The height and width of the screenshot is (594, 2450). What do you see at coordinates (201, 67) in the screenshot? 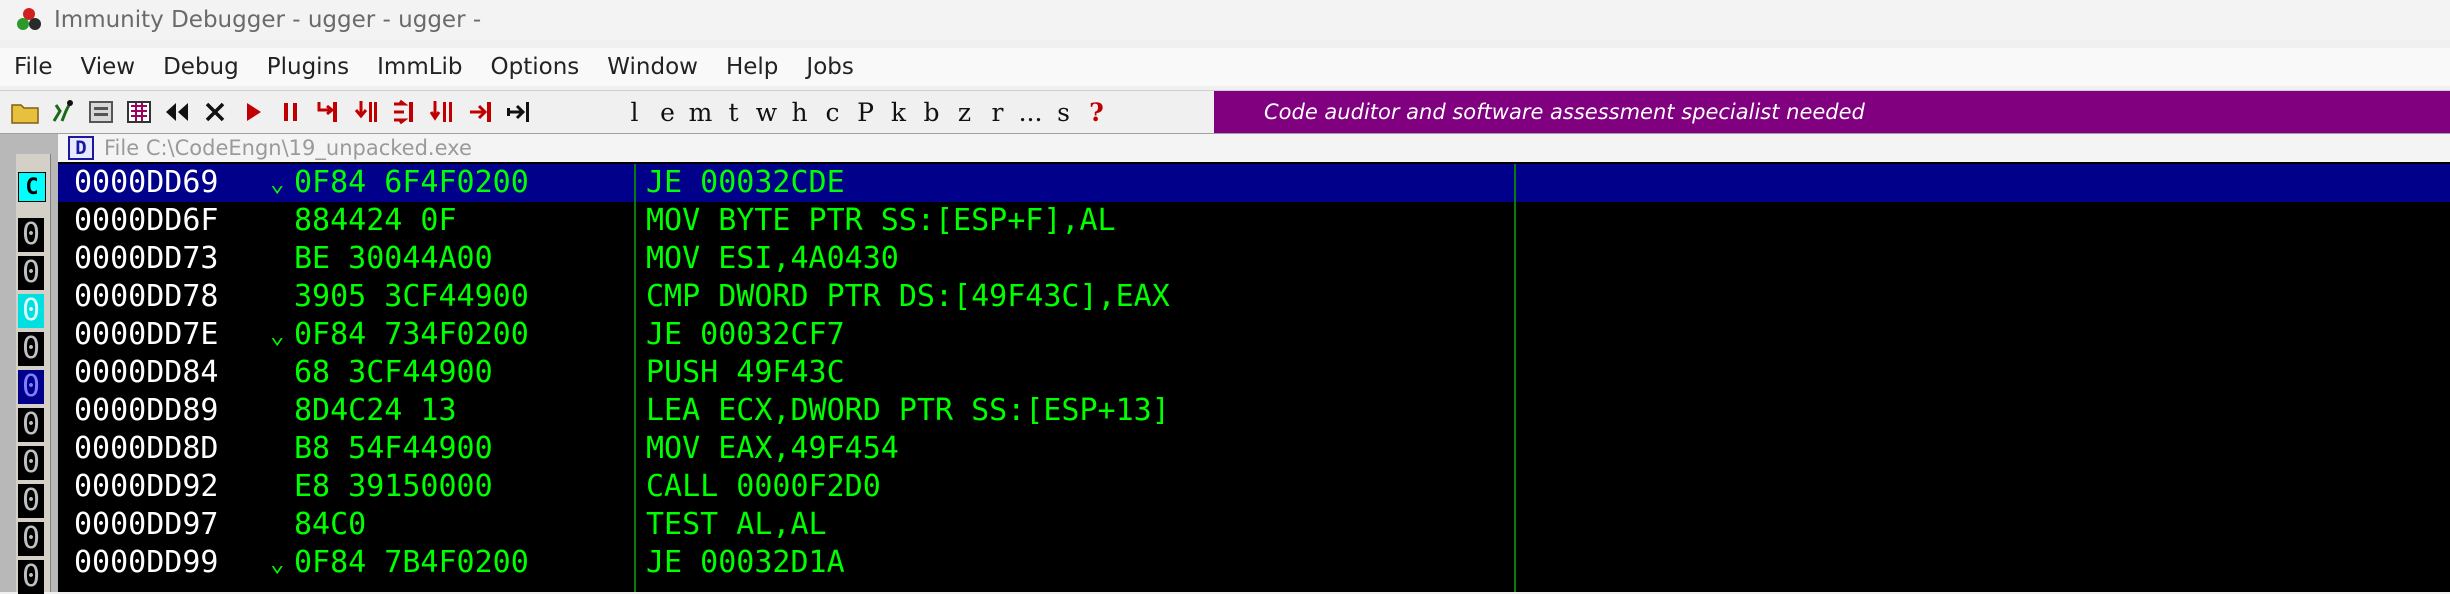
I see `menu-debug: Debug` at bounding box center [201, 67].